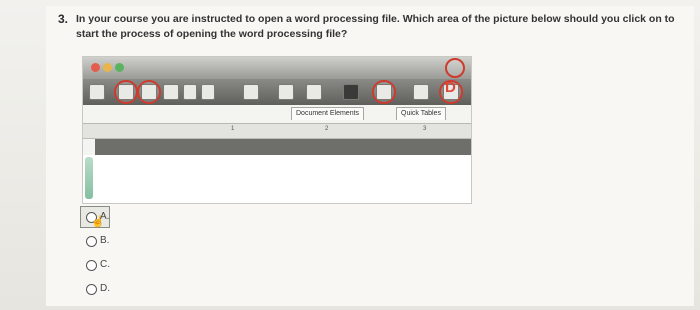  What do you see at coordinates (233, 129) in the screenshot?
I see `ruler-number: 1` at bounding box center [233, 129].